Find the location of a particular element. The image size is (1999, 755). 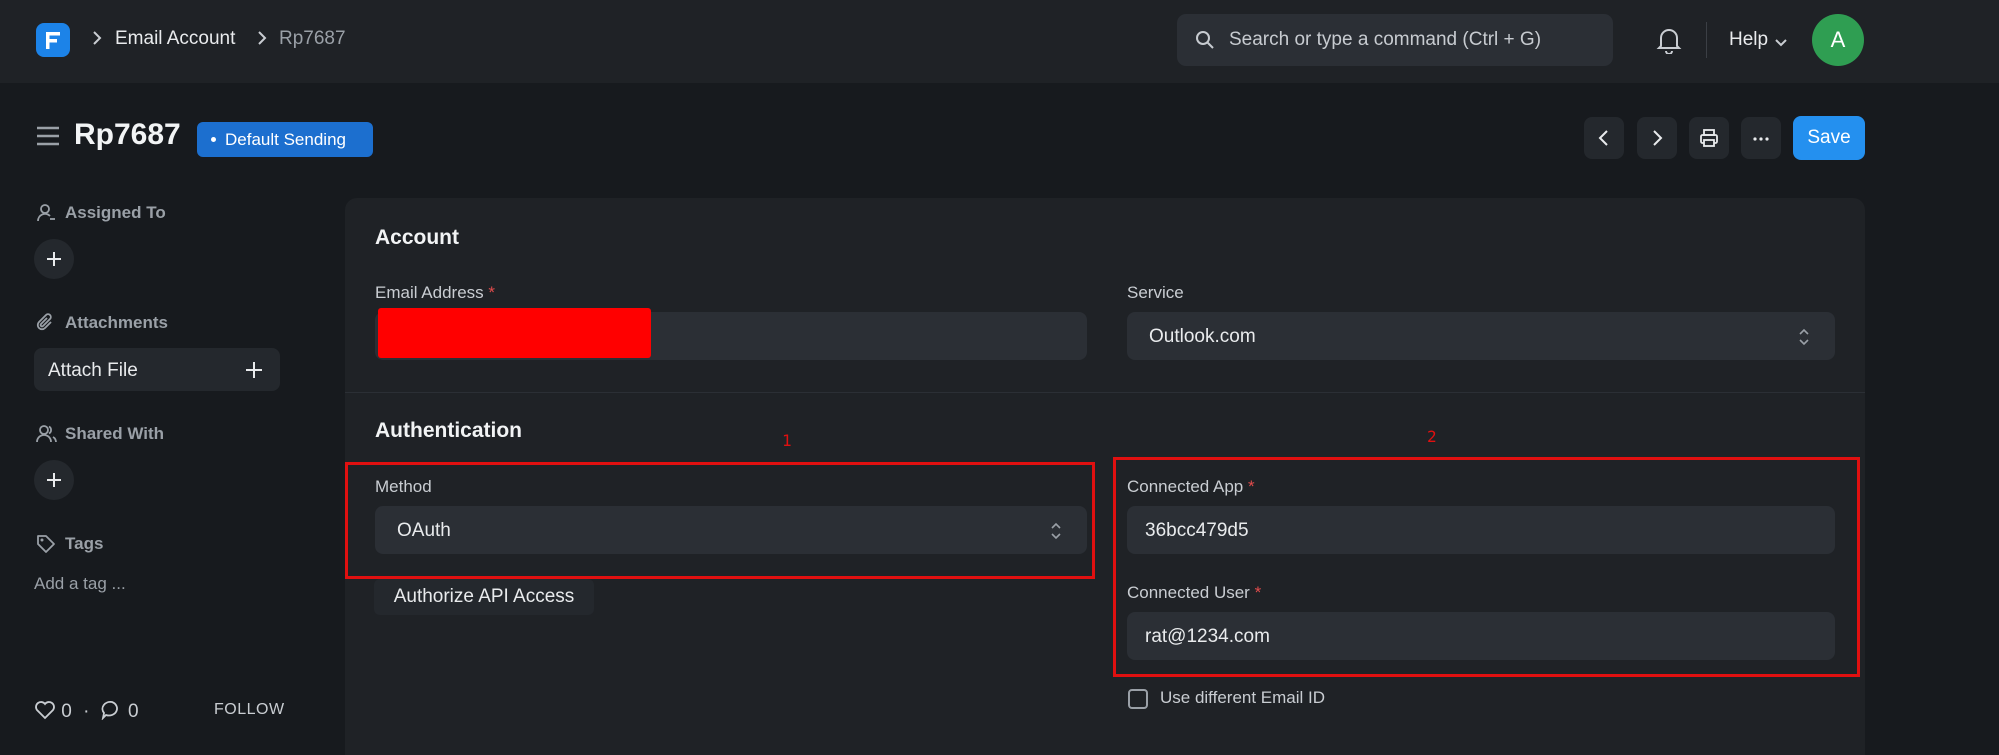

service-label: Service is located at coordinates (1155, 292).